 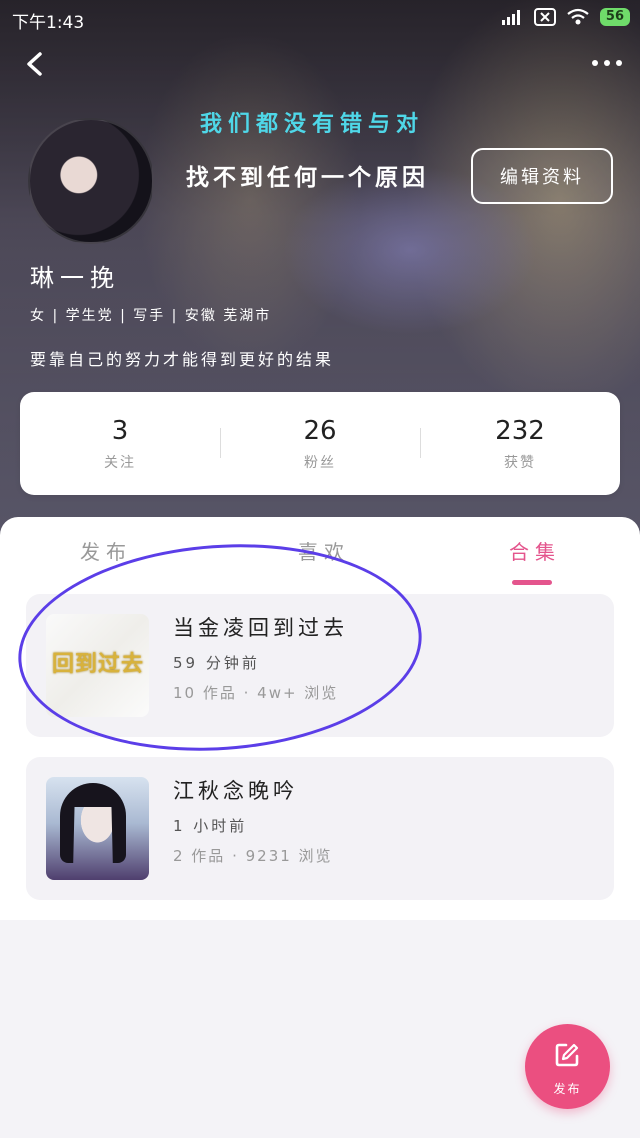 I want to click on profile-bio: 要靠自己的努力才能得到更好的结果, so click(x=182, y=359).